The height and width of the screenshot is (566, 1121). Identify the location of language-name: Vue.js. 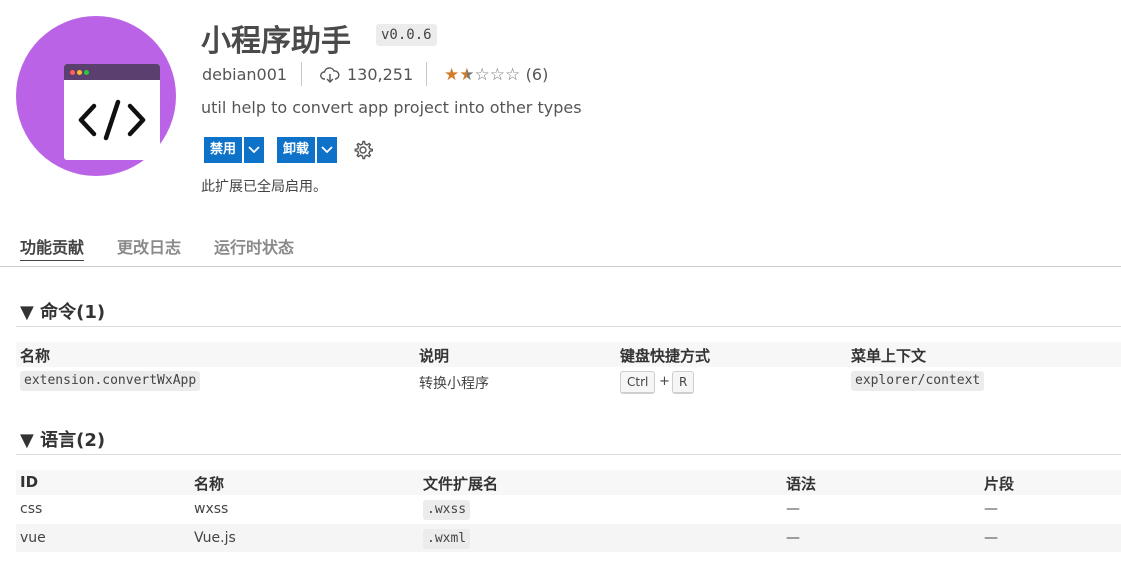
(215, 538).